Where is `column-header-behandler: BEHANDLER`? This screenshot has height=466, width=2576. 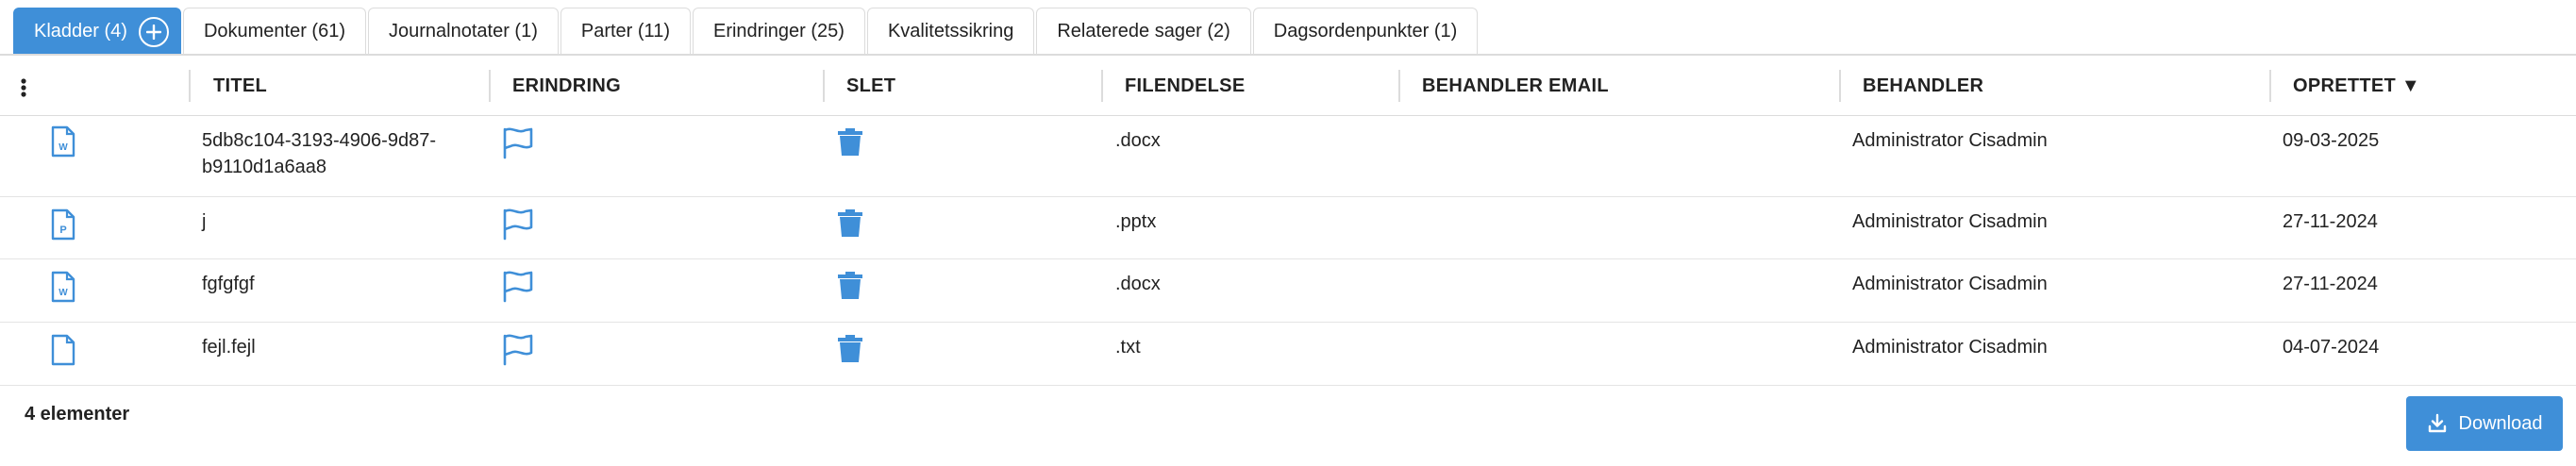 column-header-behandler: BEHANDLER is located at coordinates (1923, 86).